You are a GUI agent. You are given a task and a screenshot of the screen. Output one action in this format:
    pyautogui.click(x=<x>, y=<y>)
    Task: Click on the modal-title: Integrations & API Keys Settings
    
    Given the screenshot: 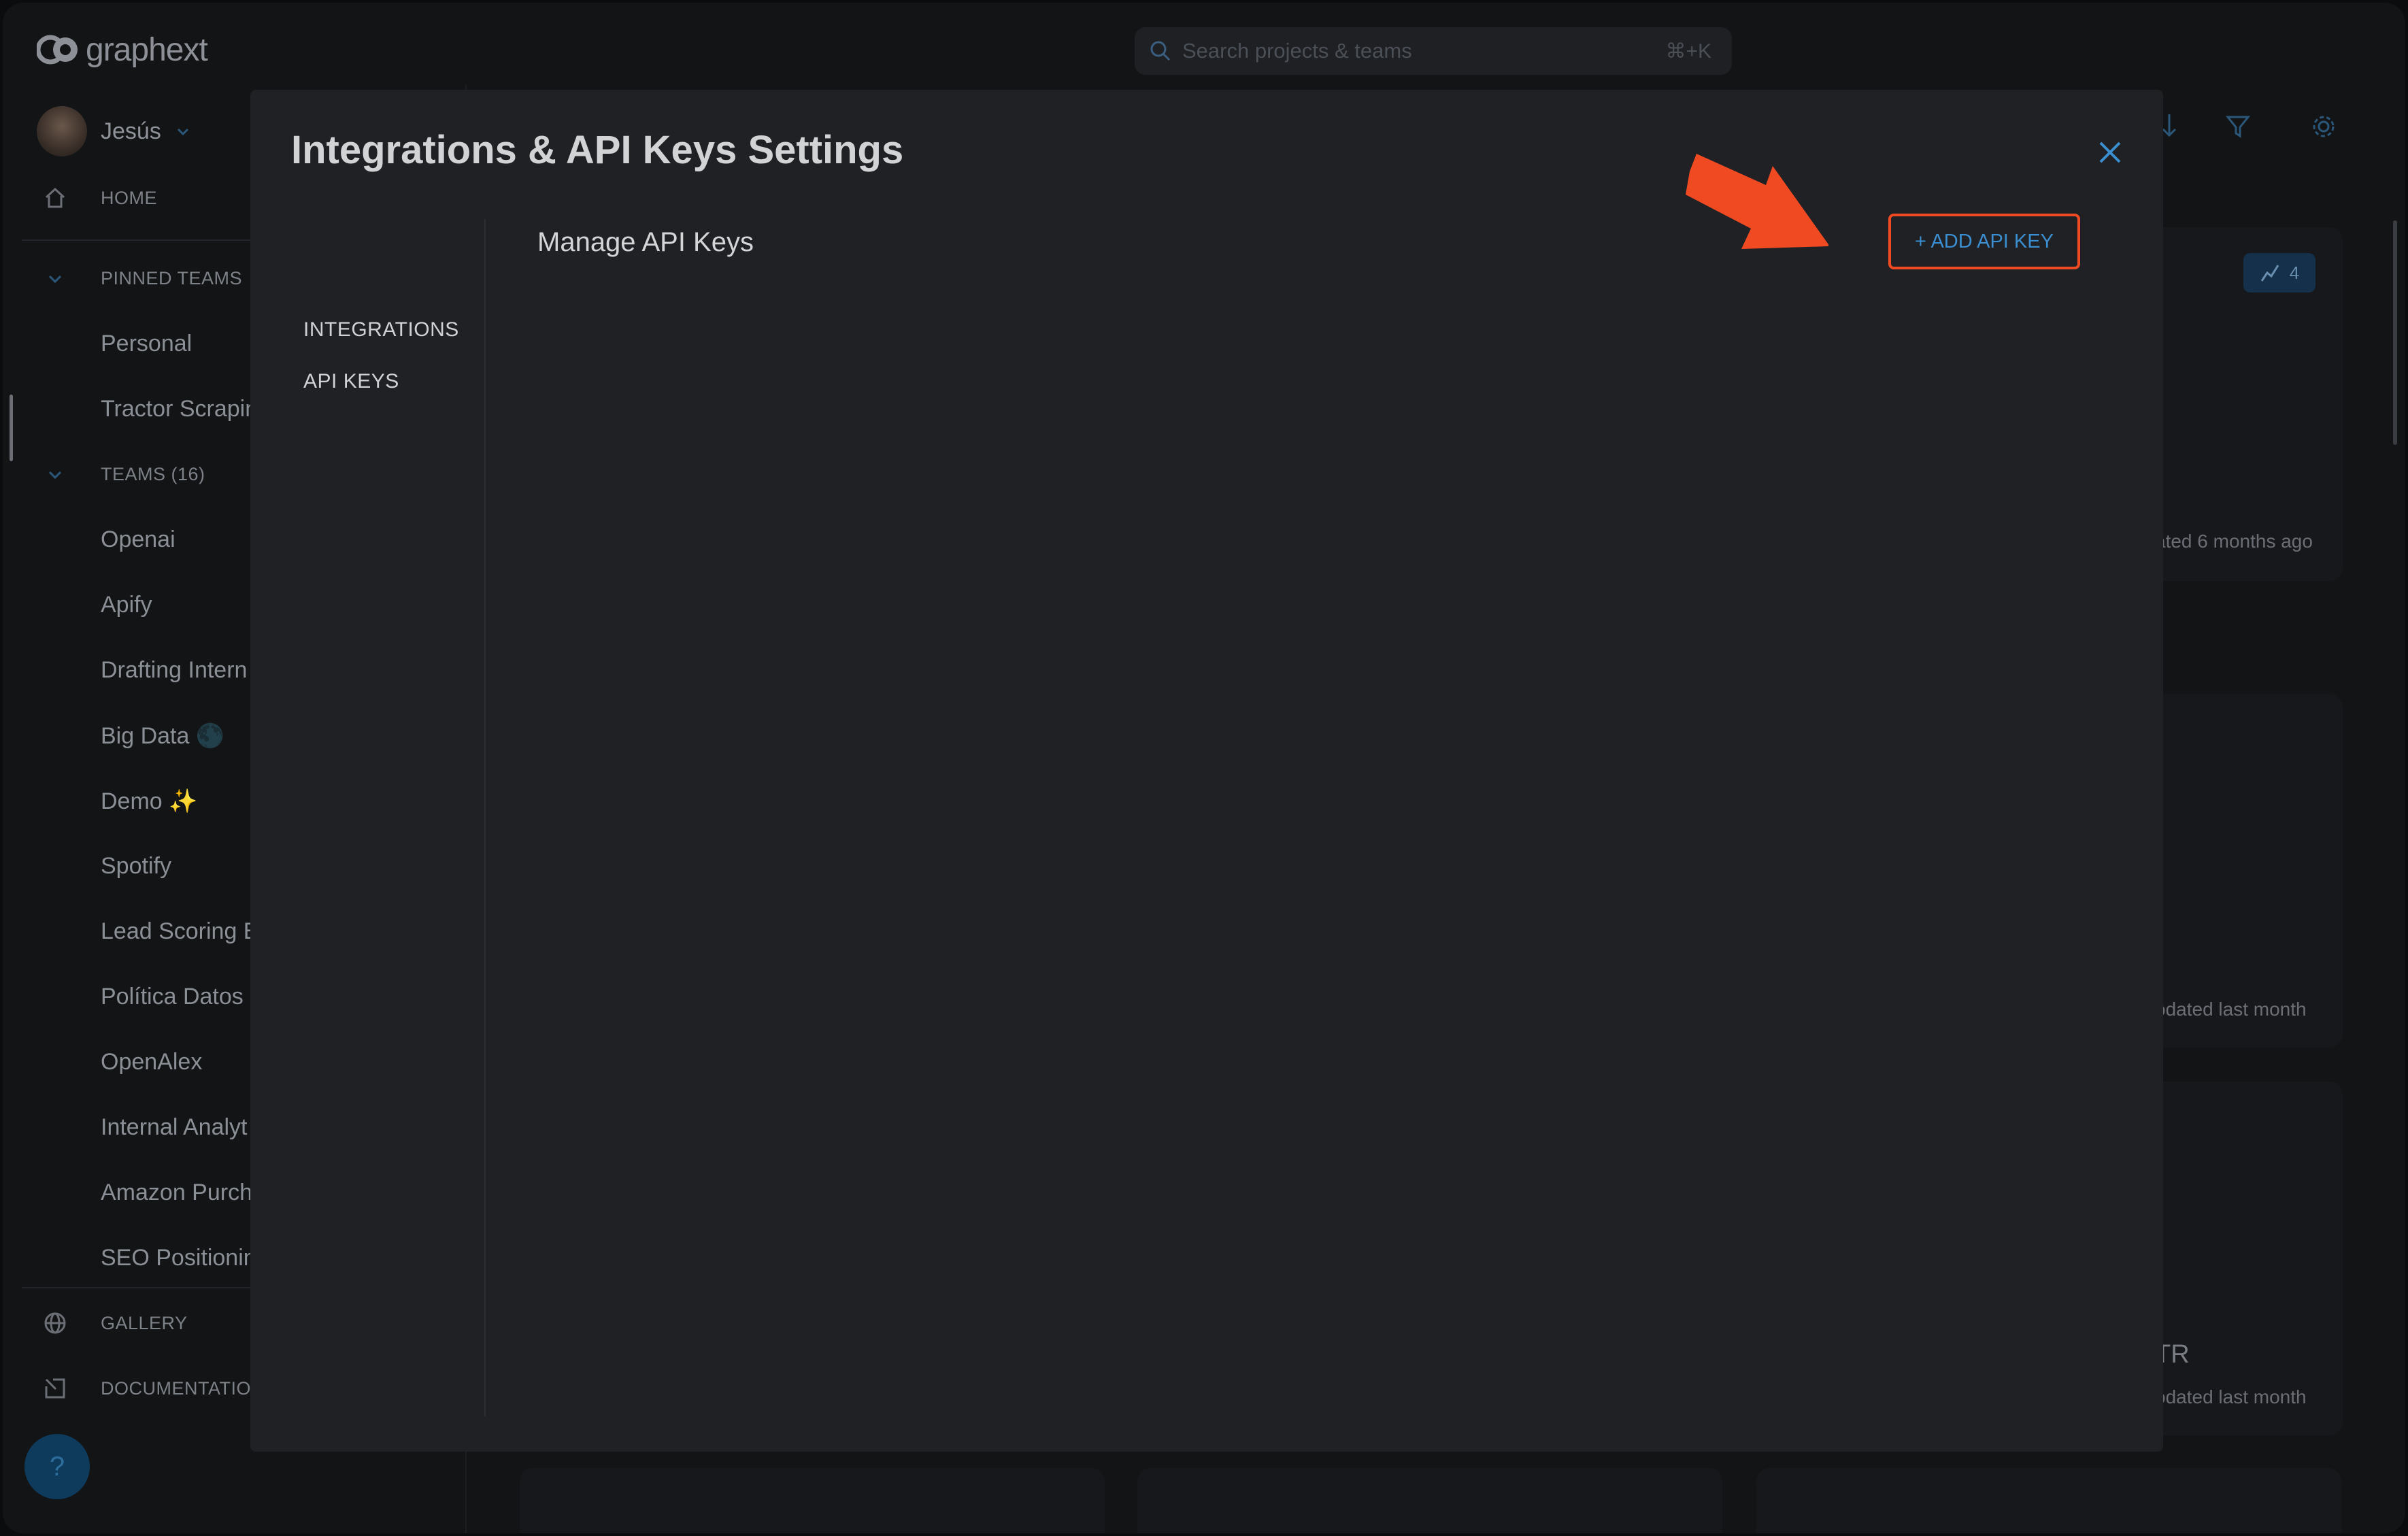 What is the action you would take?
    pyautogui.click(x=597, y=150)
    